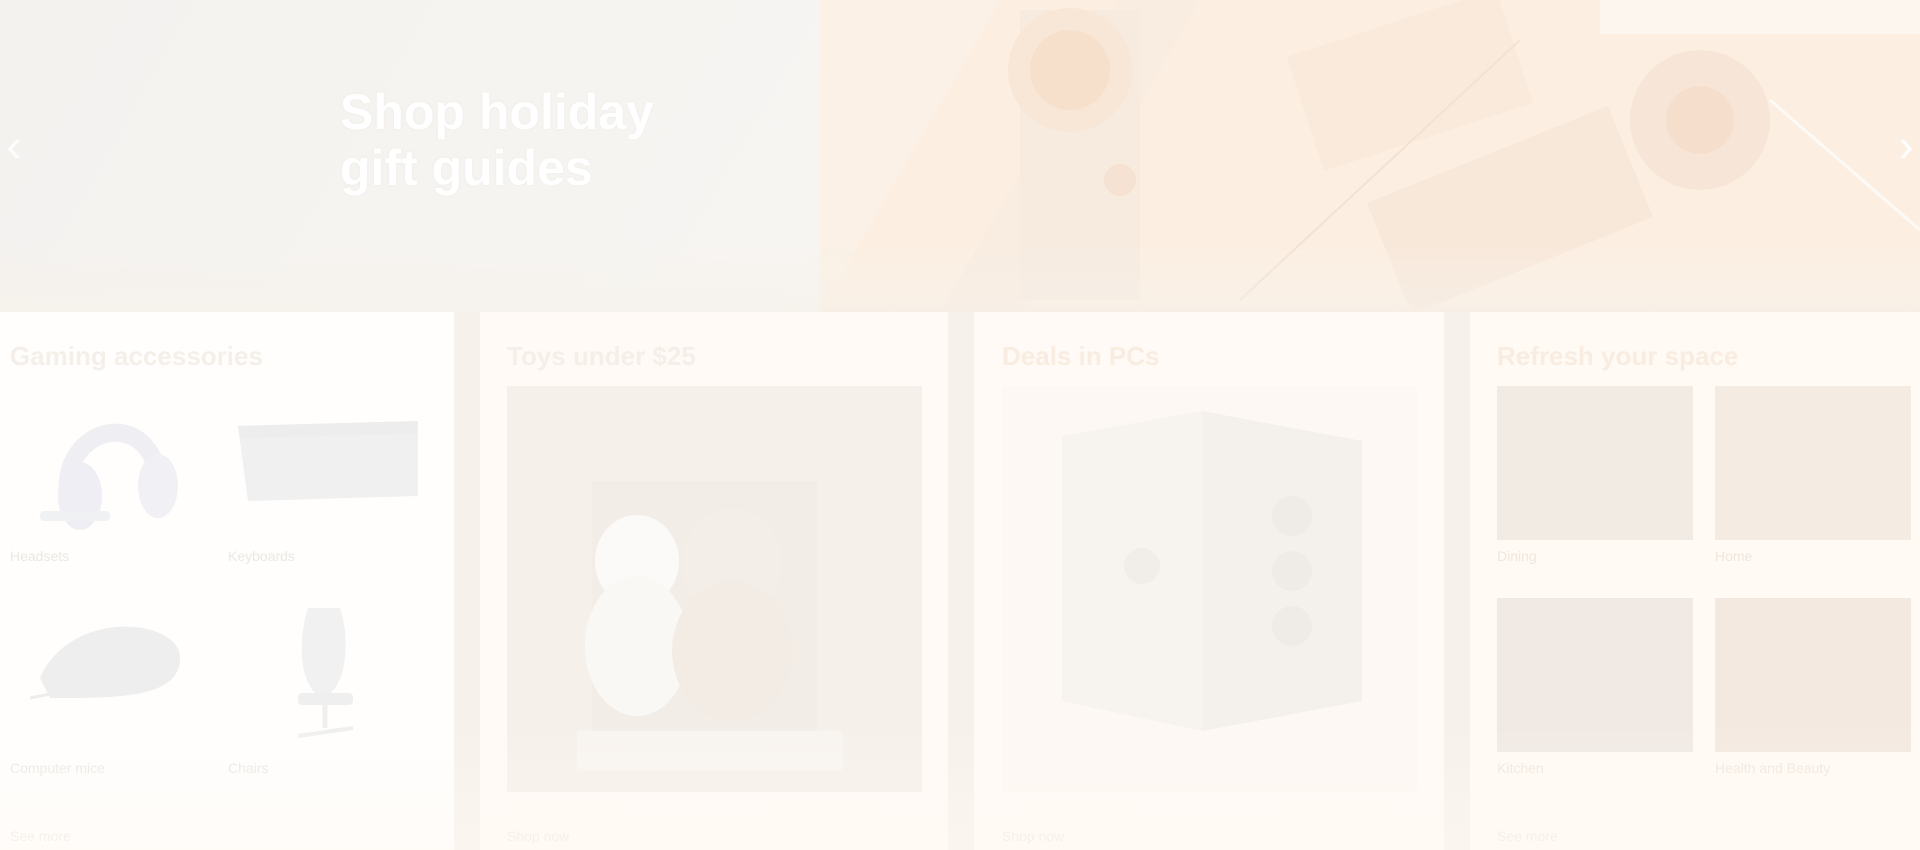  What do you see at coordinates (1734, 556) in the screenshot?
I see `tile-label: Home` at bounding box center [1734, 556].